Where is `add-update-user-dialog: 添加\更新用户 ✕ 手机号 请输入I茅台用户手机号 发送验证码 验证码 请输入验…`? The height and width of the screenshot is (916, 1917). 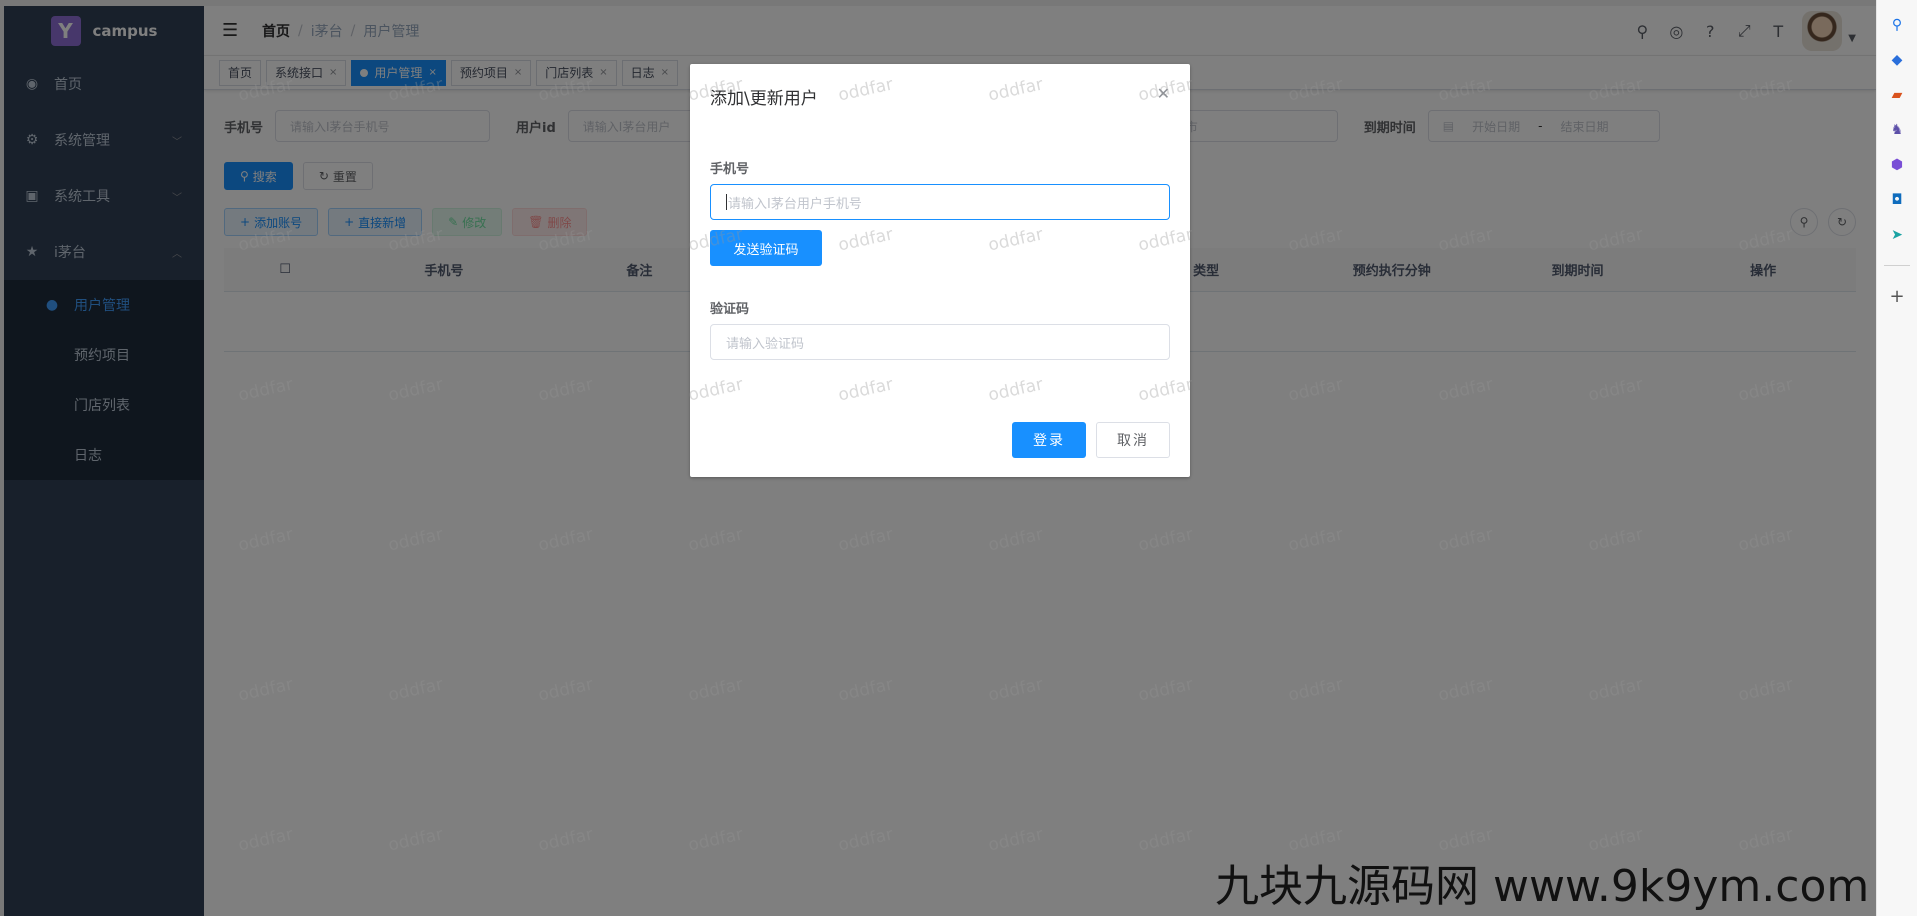
add-update-user-dialog: 添加\更新用户 ✕ 手机号 请输入I茅台用户手机号 发送验证码 验证码 请输入验… is located at coordinates (940, 270).